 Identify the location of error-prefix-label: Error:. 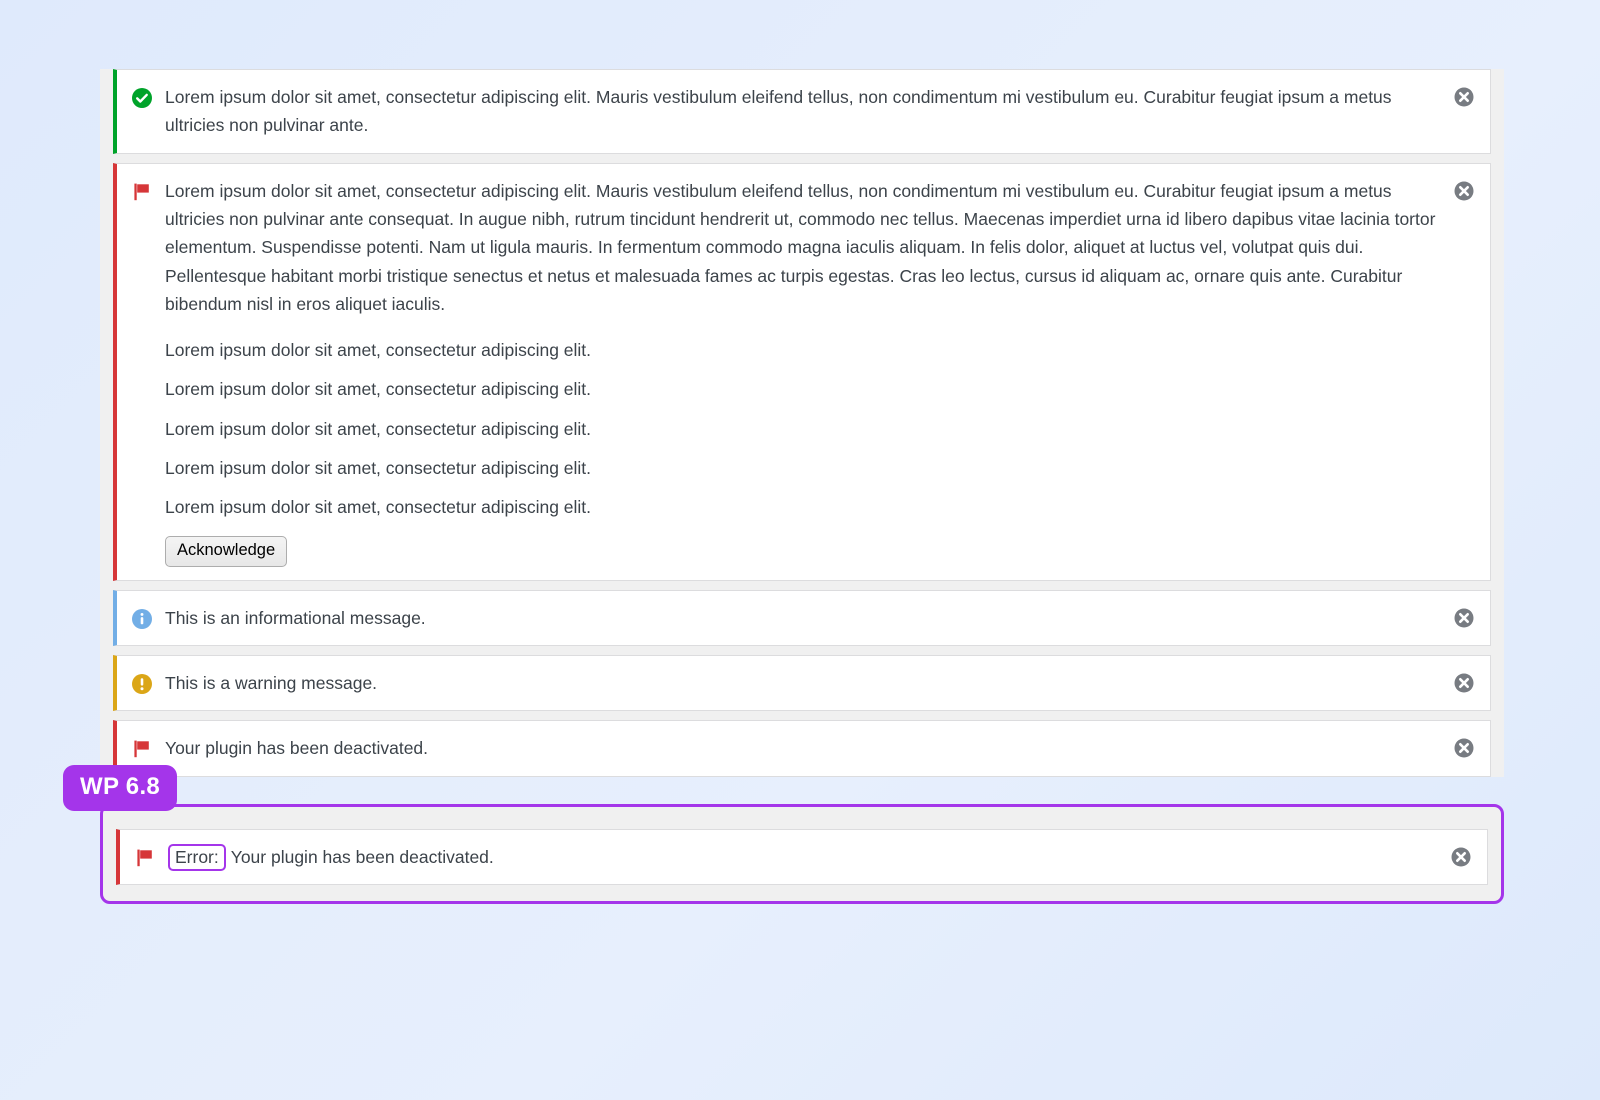
(197, 857).